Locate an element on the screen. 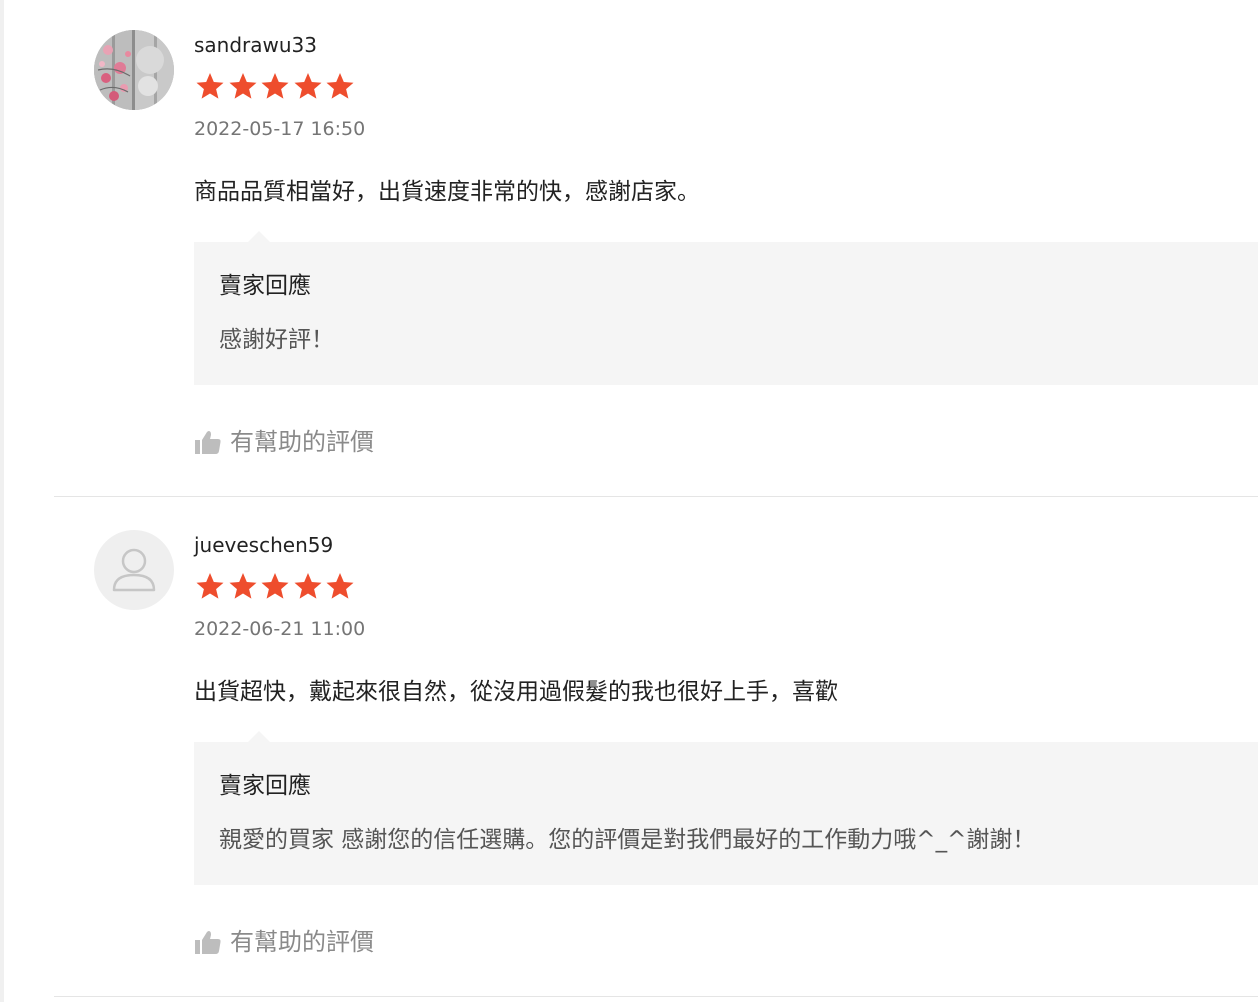 The image size is (1258, 1002). review-comment: 出貨超快，戴起來很自然，從沒用過假髮的我也很好上手，喜歡 is located at coordinates (516, 692).